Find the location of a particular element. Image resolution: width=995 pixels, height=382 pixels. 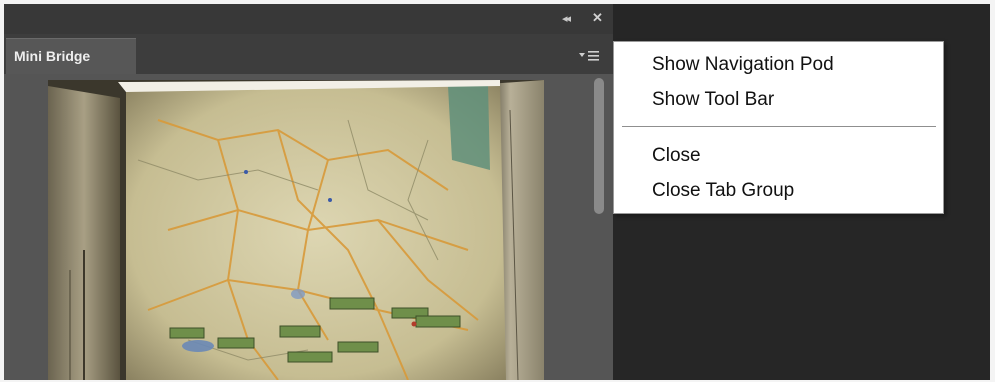

collapse-panel-icon: ◂◂ is located at coordinates (571, 19).